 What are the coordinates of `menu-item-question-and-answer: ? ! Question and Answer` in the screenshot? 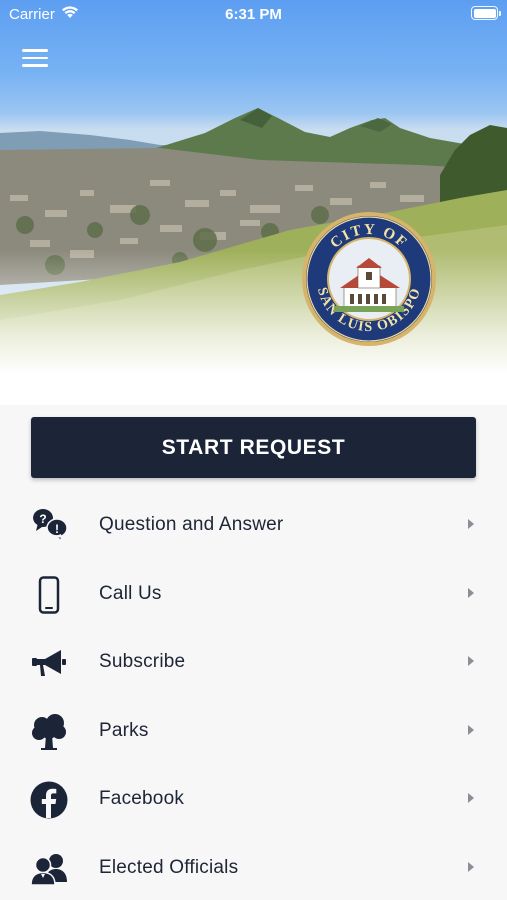 It's located at (253, 526).